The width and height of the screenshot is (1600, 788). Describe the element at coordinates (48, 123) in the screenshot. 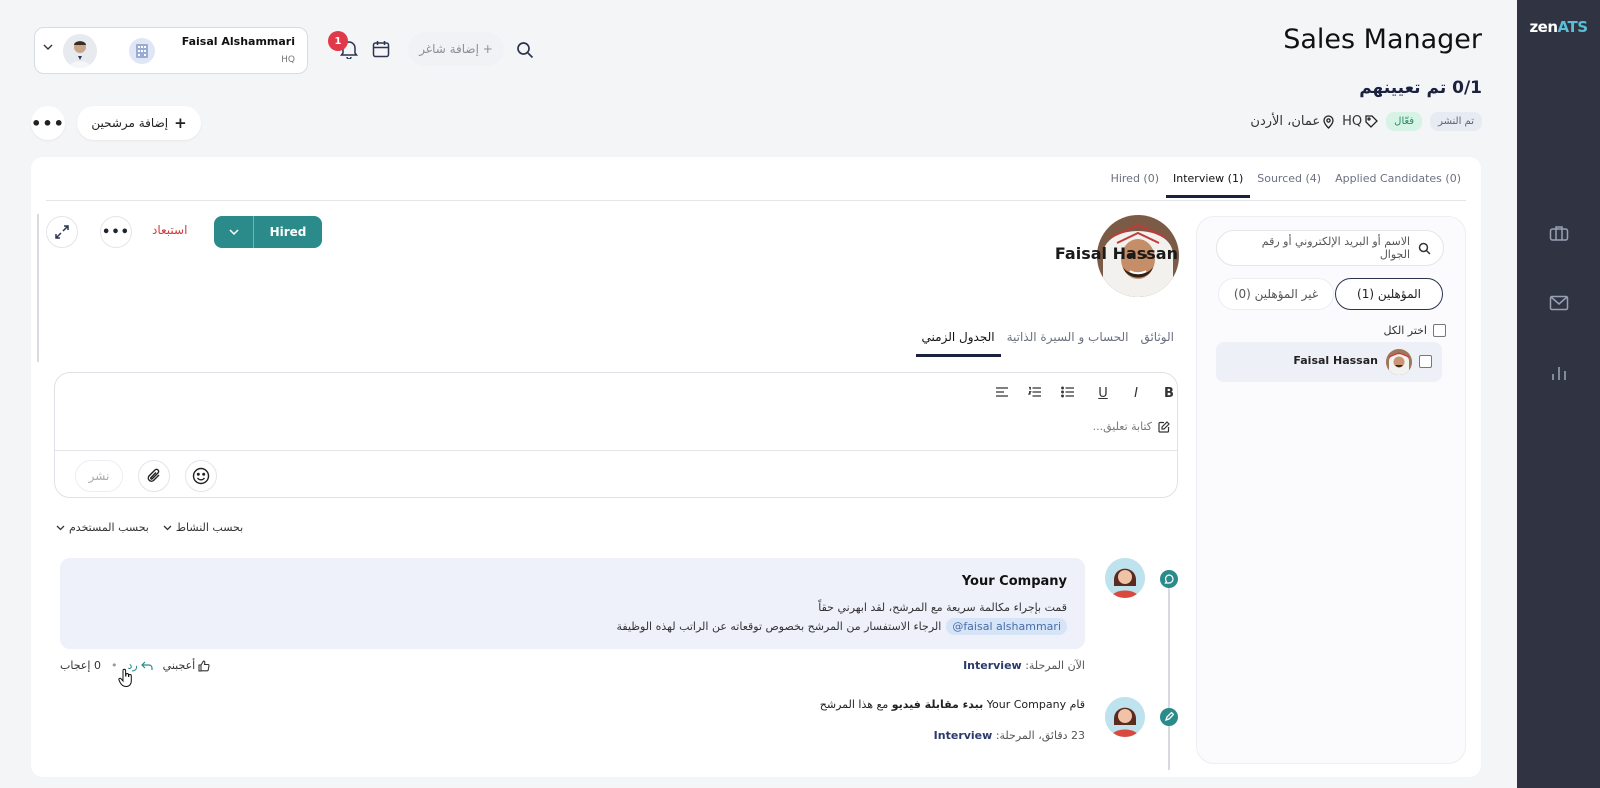

I see `more-options-button: •••` at that location.